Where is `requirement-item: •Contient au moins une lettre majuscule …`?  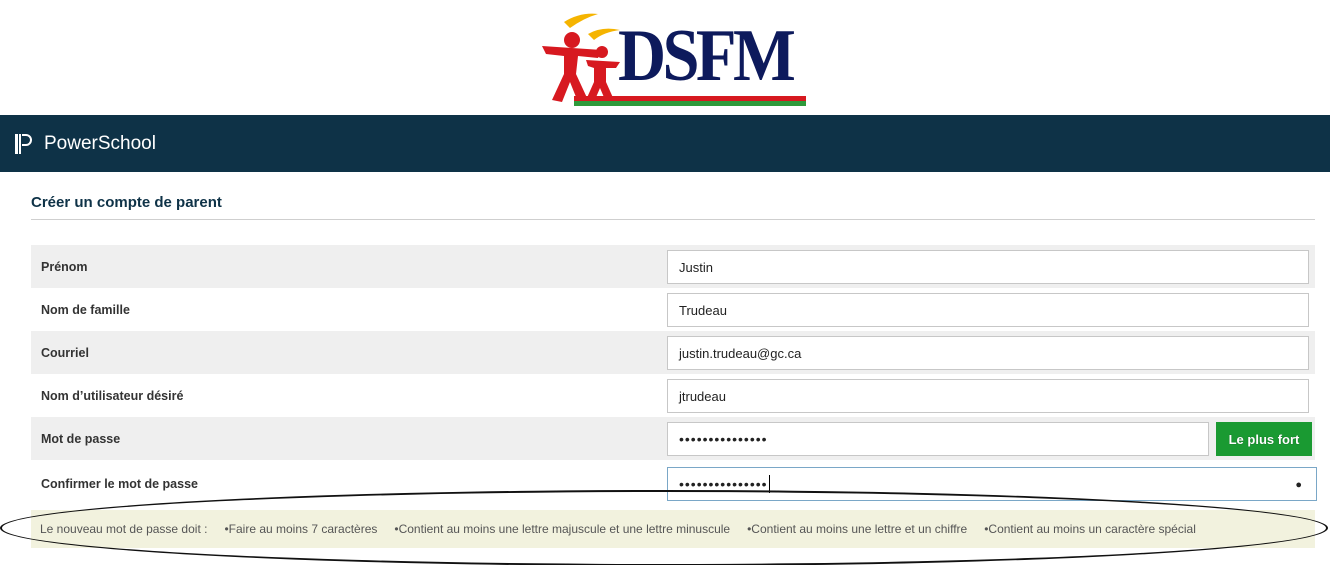
requirement-item: •Contient au moins une lettre majuscule … is located at coordinates (562, 529).